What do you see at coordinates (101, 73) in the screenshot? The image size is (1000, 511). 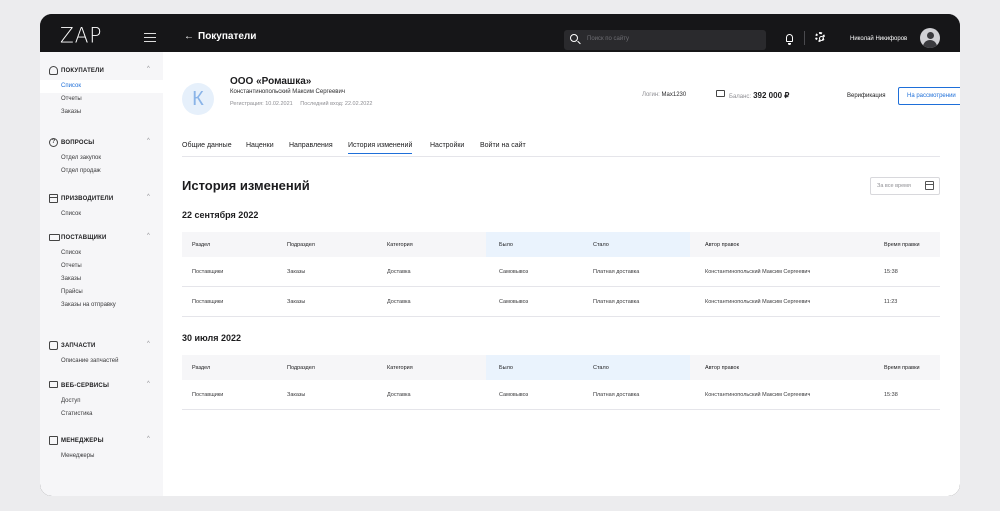 I see `sidebar-section-header: ПОКУПАТЕЛИ ^` at bounding box center [101, 73].